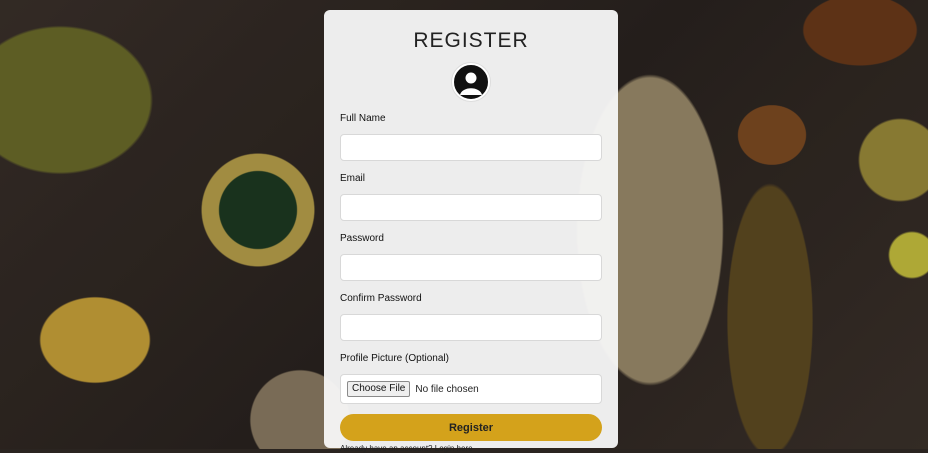 Image resolution: width=928 pixels, height=453 pixels. I want to click on confirm-password-label: Confirm Password, so click(381, 298).